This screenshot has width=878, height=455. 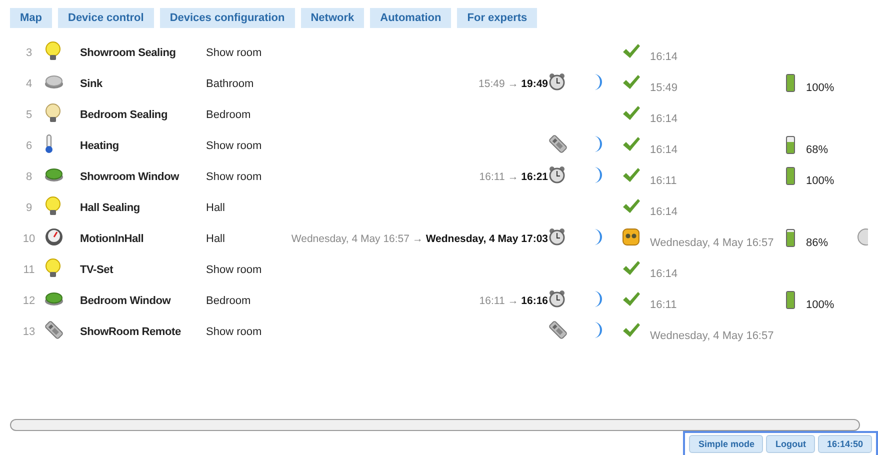 What do you see at coordinates (125, 301) in the screenshot?
I see `device-name: Bedroom Window` at bounding box center [125, 301].